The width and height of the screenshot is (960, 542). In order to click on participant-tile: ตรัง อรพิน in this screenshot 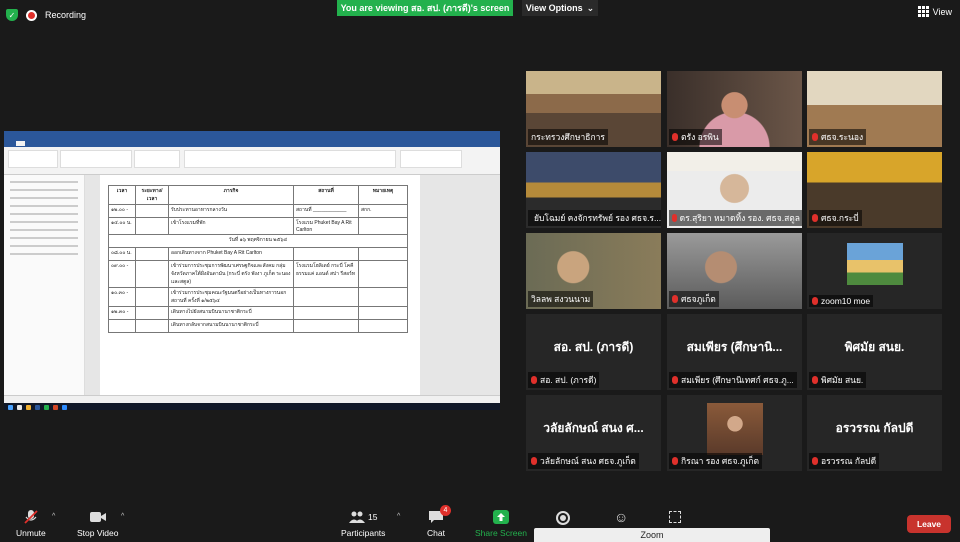, I will do `click(734, 109)`.